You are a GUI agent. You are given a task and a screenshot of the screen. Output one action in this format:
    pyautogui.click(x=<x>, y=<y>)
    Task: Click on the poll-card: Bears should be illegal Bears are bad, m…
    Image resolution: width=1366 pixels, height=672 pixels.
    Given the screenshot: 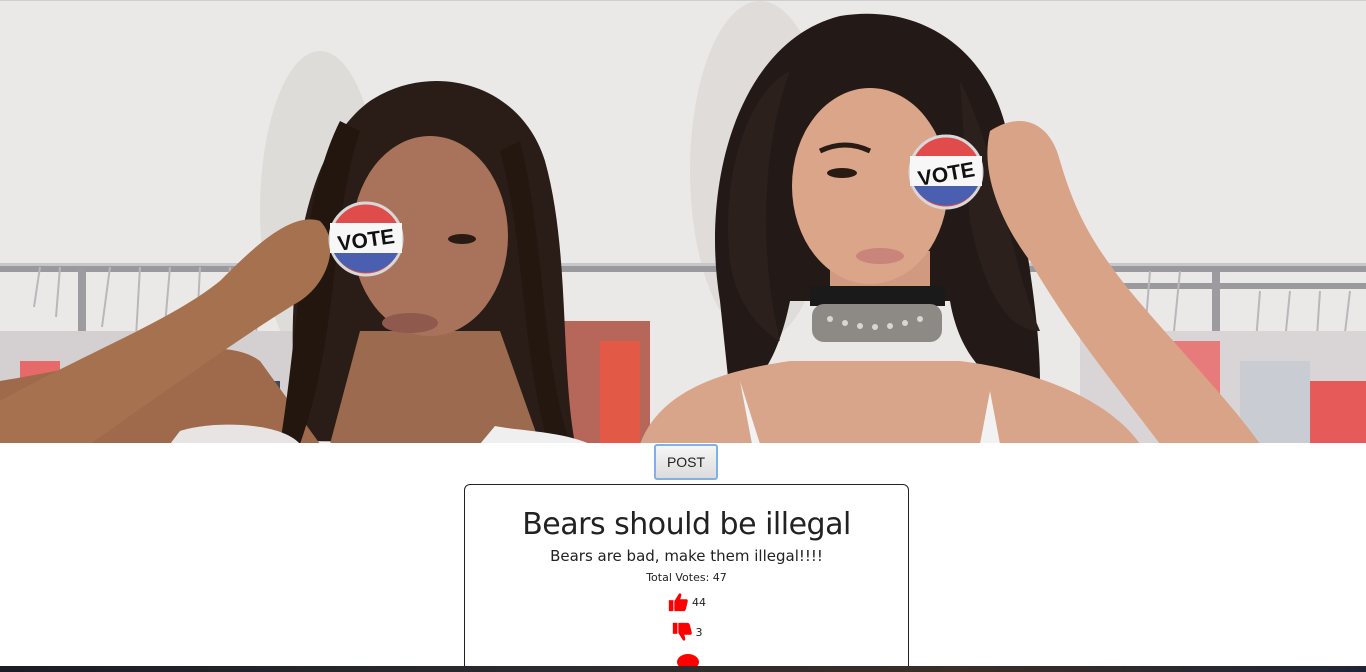 What is the action you would take?
    pyautogui.click(x=686, y=578)
    